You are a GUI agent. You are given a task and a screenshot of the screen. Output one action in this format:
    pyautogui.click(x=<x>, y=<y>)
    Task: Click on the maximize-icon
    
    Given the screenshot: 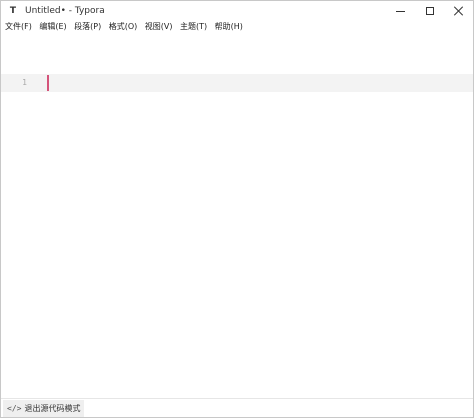 What is the action you would take?
    pyautogui.click(x=429, y=11)
    